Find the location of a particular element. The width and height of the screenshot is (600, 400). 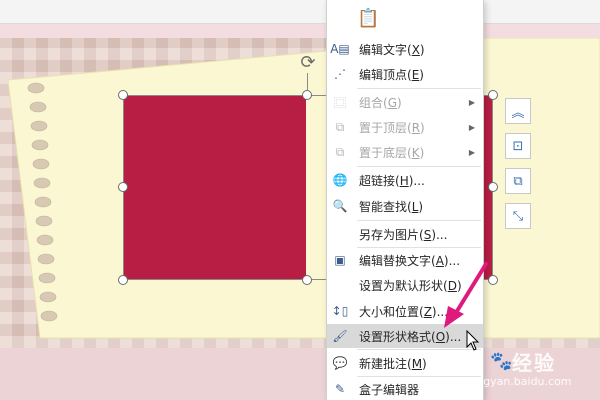

align-center-icon: ⊡ is located at coordinates (518, 146).